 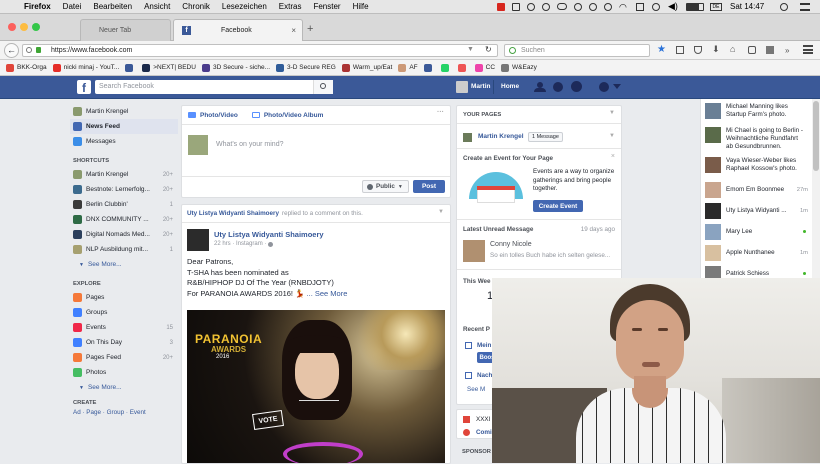 What do you see at coordinates (695, 7) in the screenshot?
I see `battery-icon` at bounding box center [695, 7].